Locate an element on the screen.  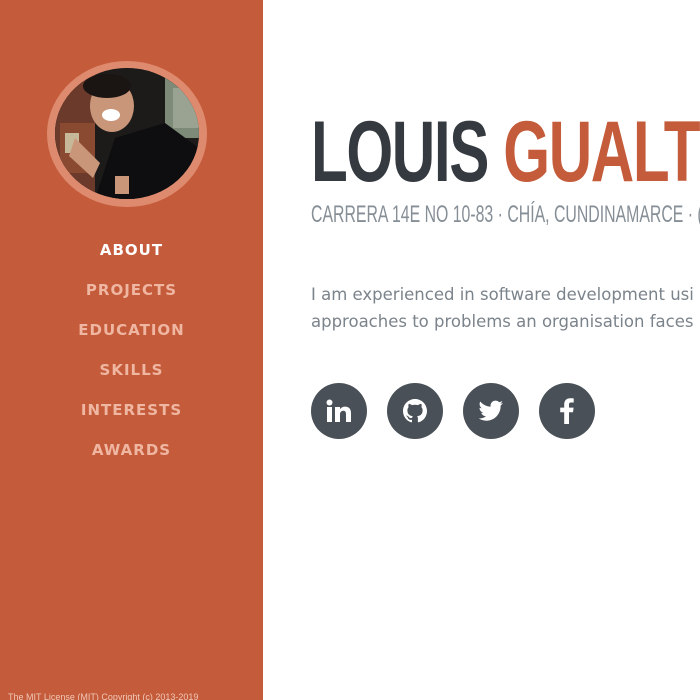
profile-photo is located at coordinates (127, 133).